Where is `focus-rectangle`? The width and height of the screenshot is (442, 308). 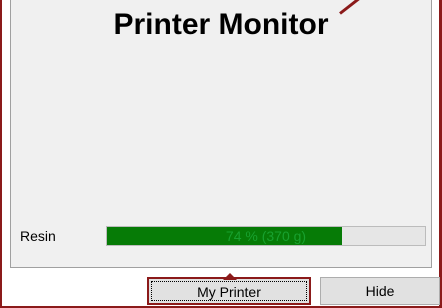
focus-rectangle is located at coordinates (229, 291).